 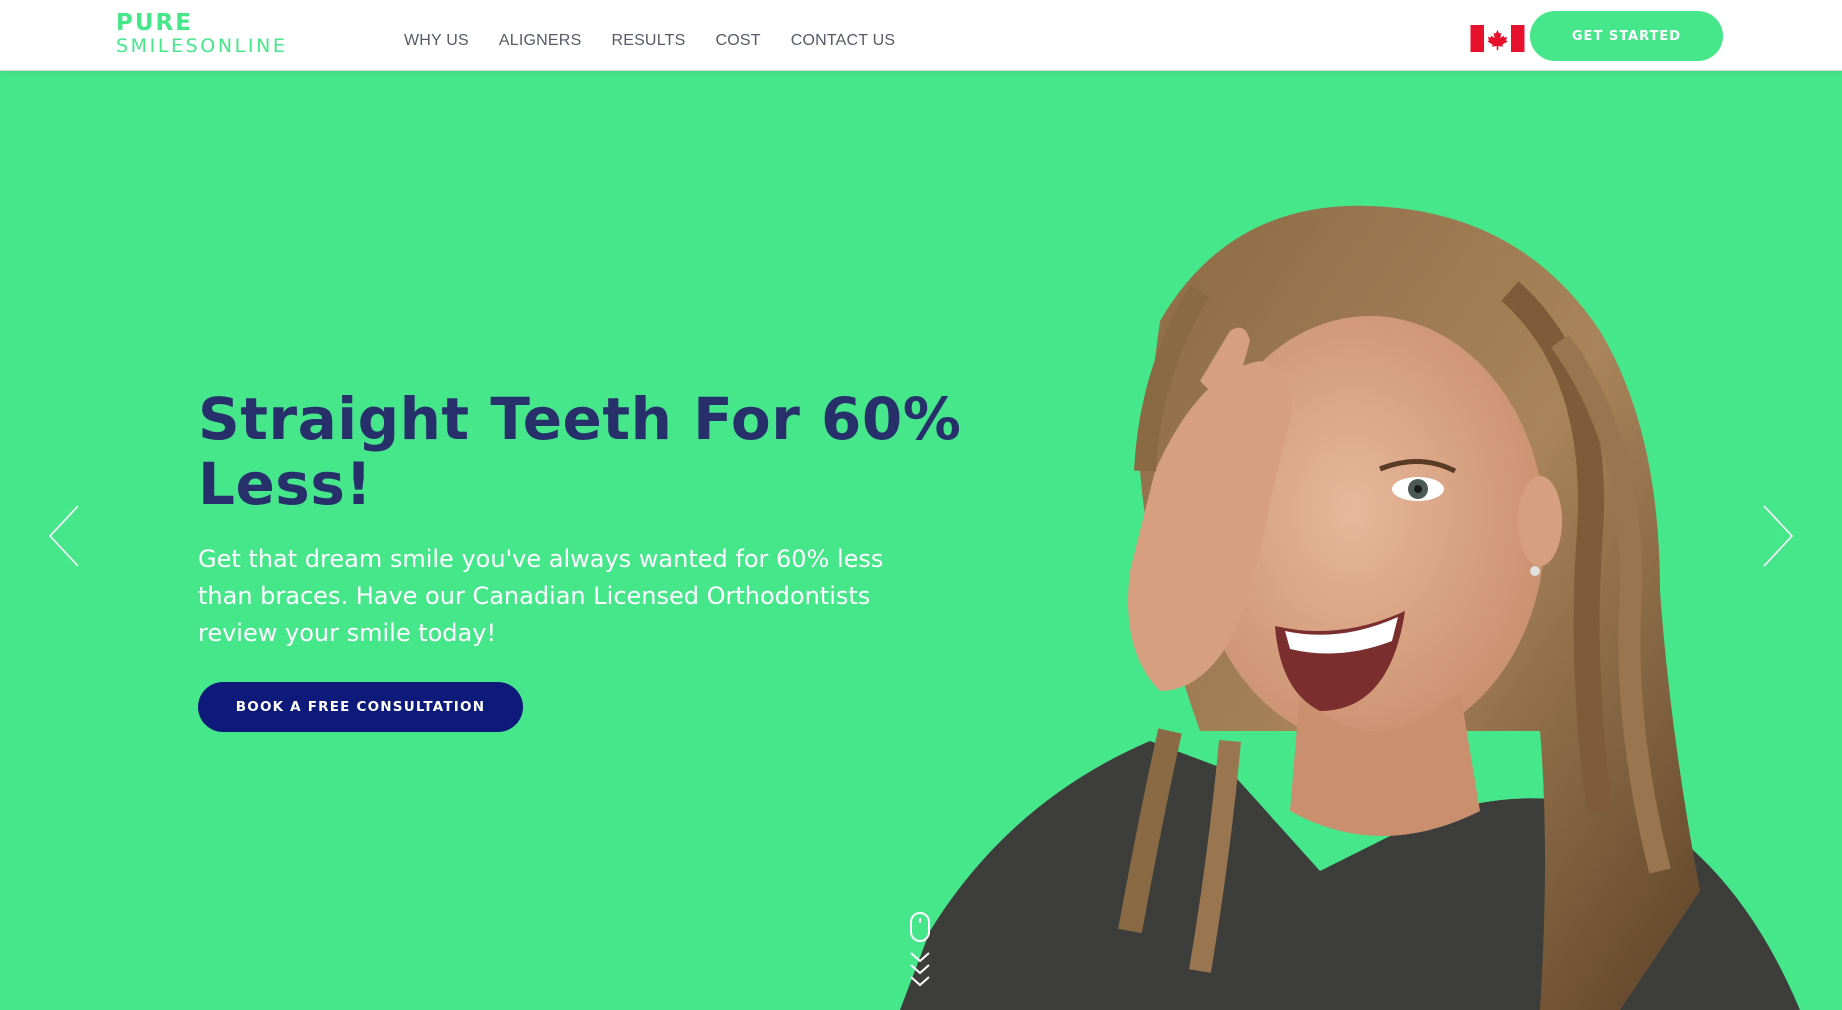 What do you see at coordinates (737, 41) in the screenshot?
I see `nav-cost: COST` at bounding box center [737, 41].